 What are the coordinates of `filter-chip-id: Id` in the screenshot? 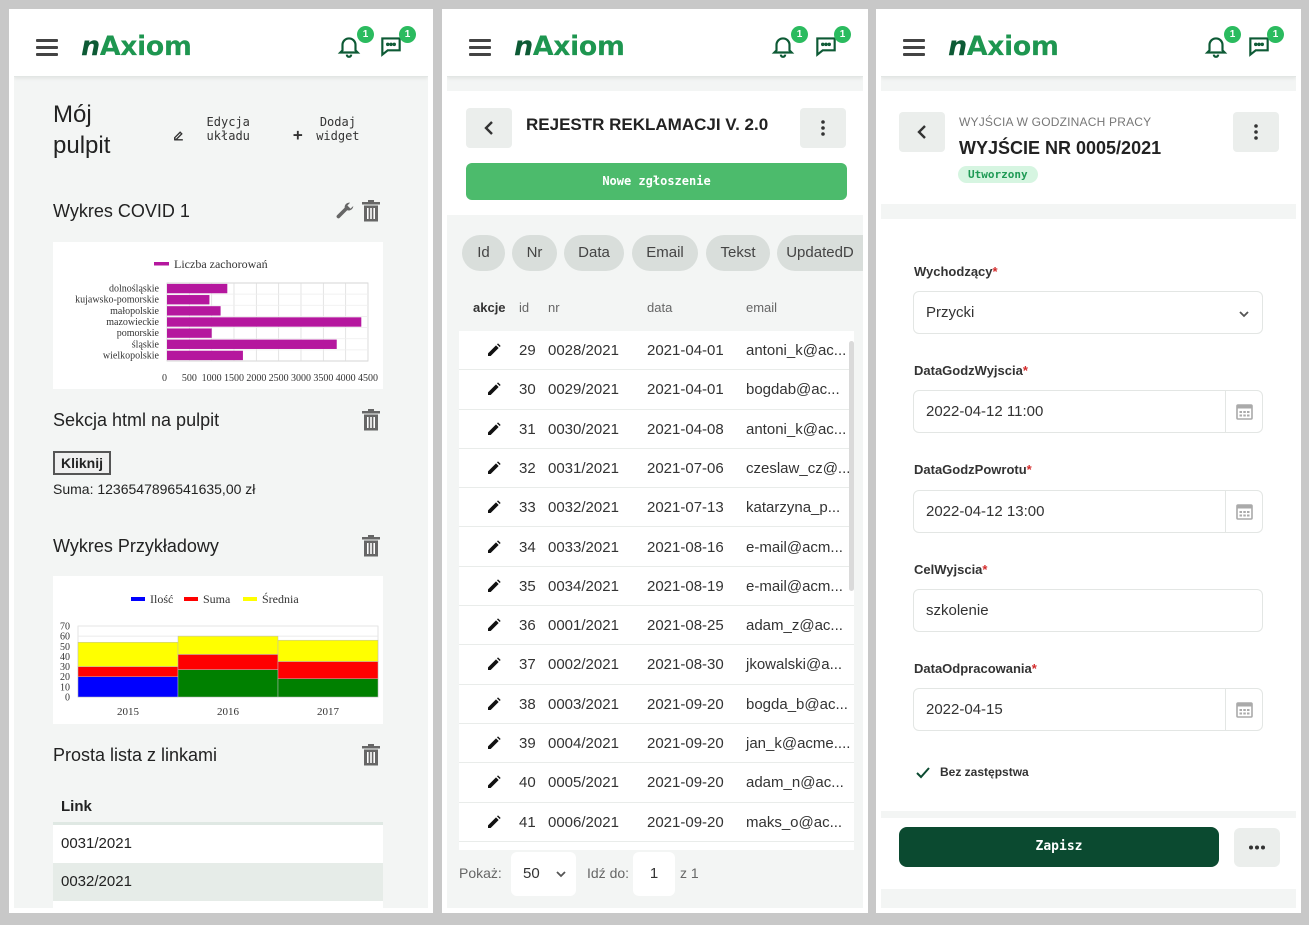 It's located at (483, 253).